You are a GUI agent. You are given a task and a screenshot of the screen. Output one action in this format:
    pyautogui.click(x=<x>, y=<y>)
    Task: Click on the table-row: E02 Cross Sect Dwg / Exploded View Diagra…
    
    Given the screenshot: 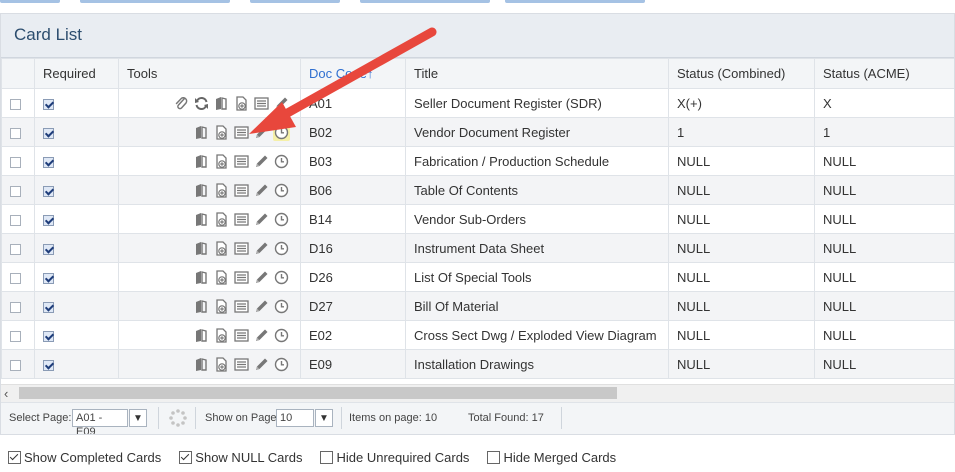 What is the action you would take?
    pyautogui.click(x=477, y=335)
    